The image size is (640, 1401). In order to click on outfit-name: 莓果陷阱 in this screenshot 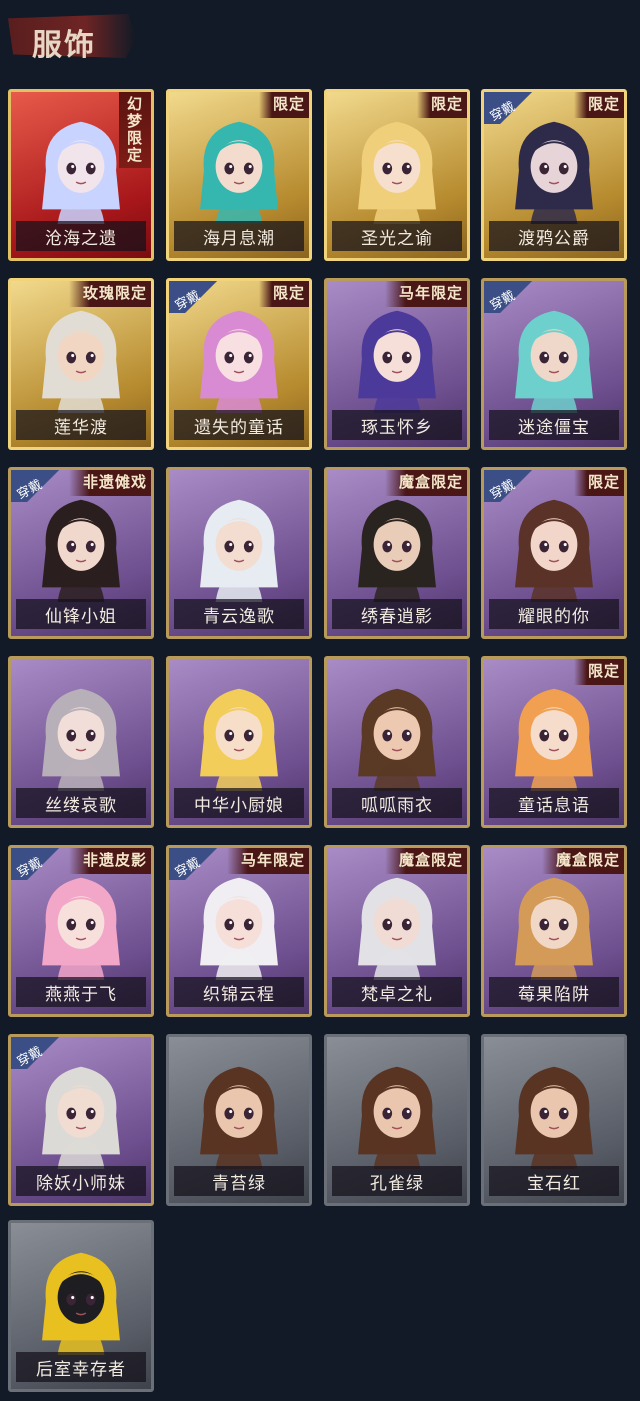, I will do `click(554, 994)`.